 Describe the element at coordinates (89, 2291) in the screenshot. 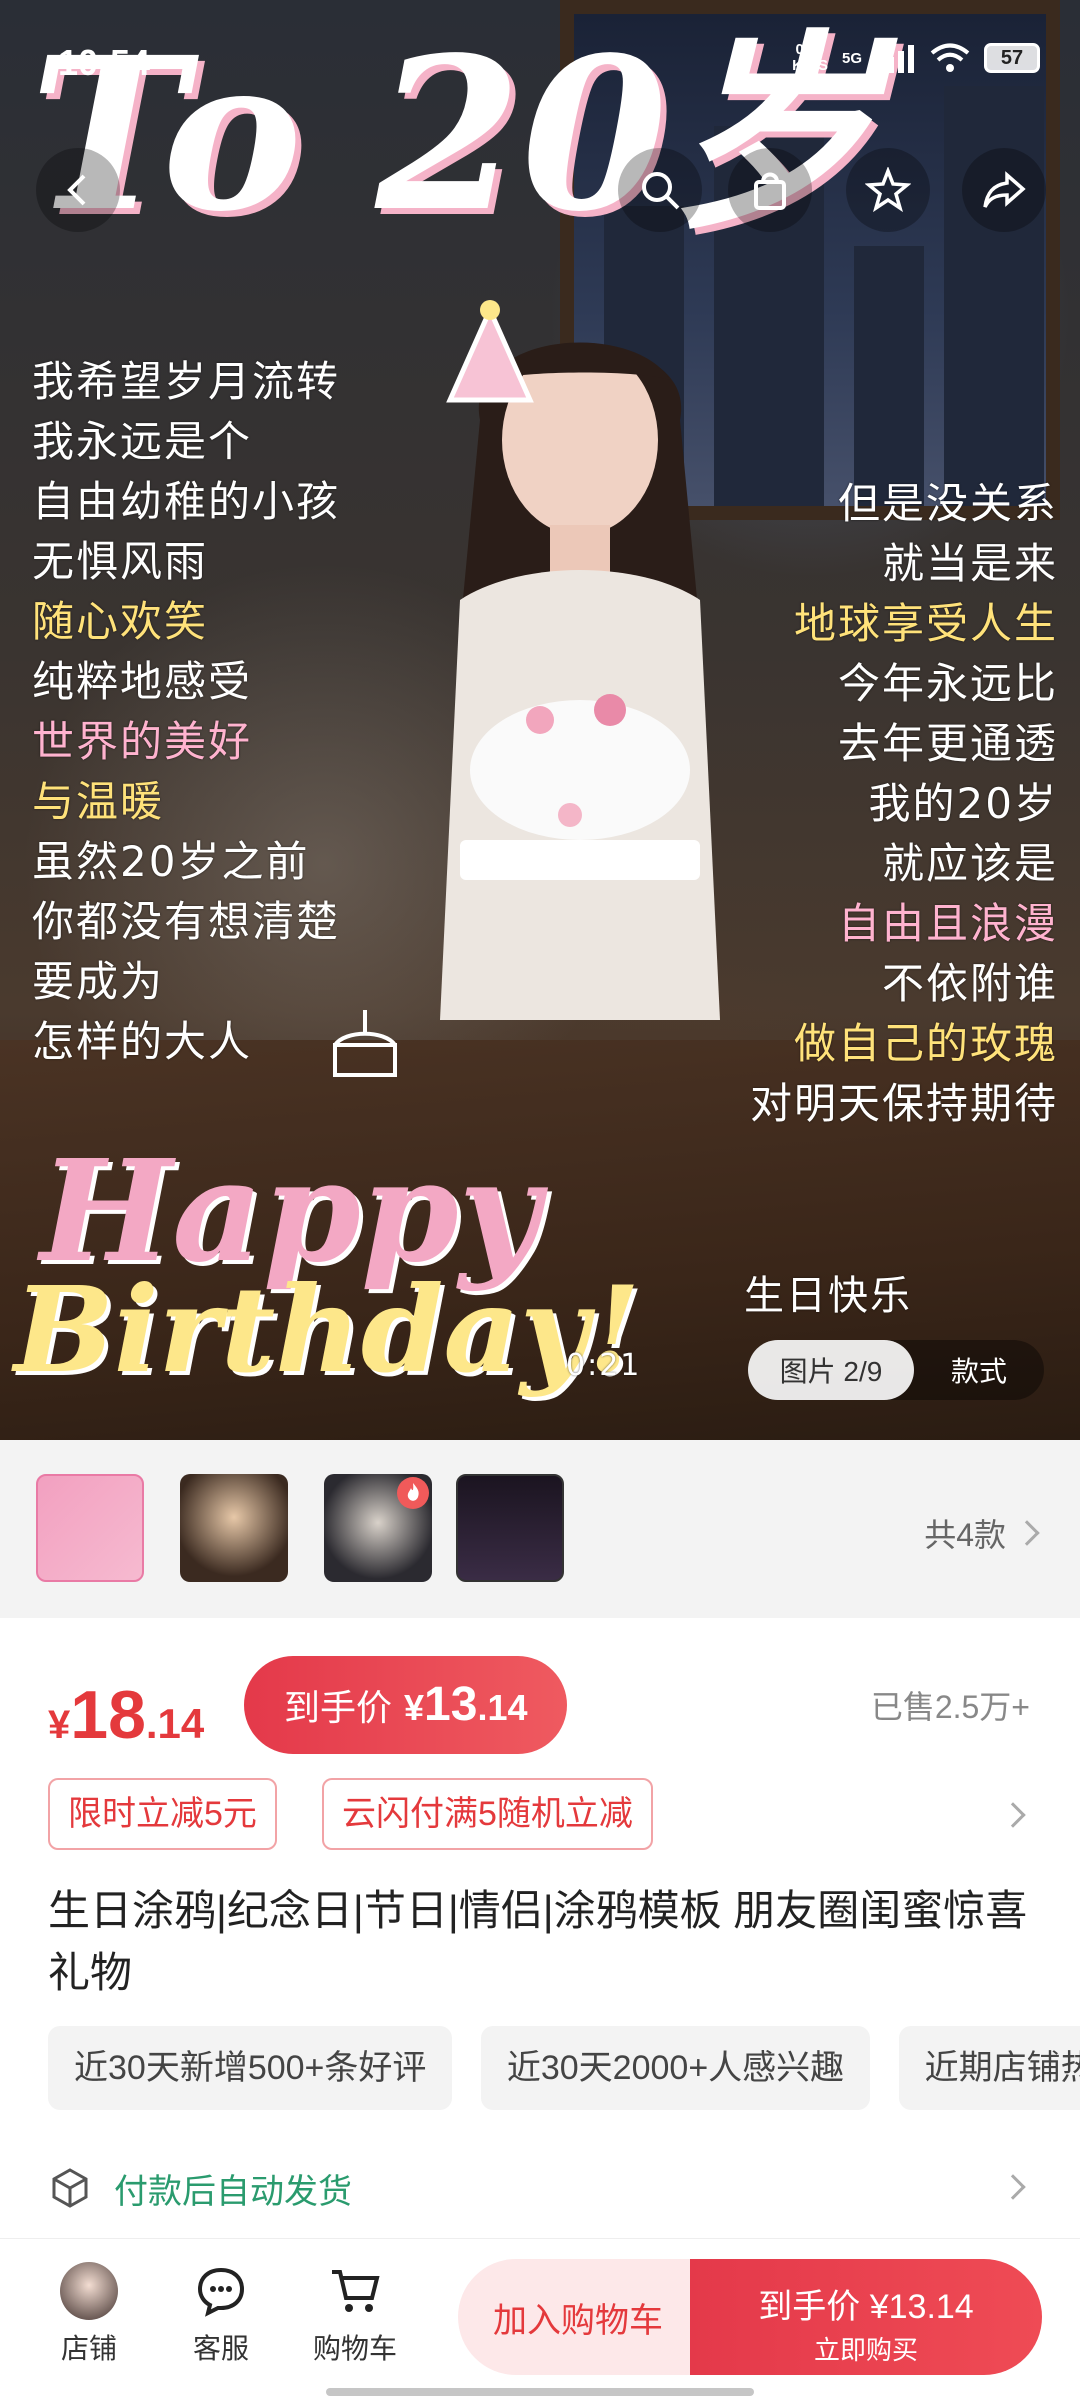

I see `store-avatar` at that location.